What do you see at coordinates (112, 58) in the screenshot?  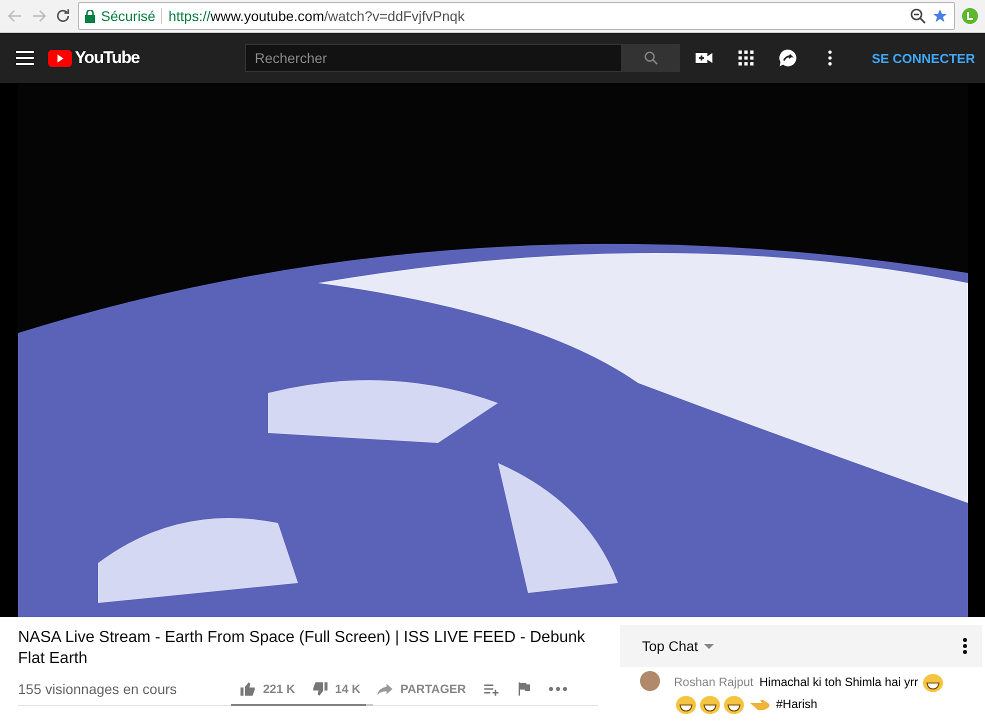 I see `youtube-logo: YouTube` at bounding box center [112, 58].